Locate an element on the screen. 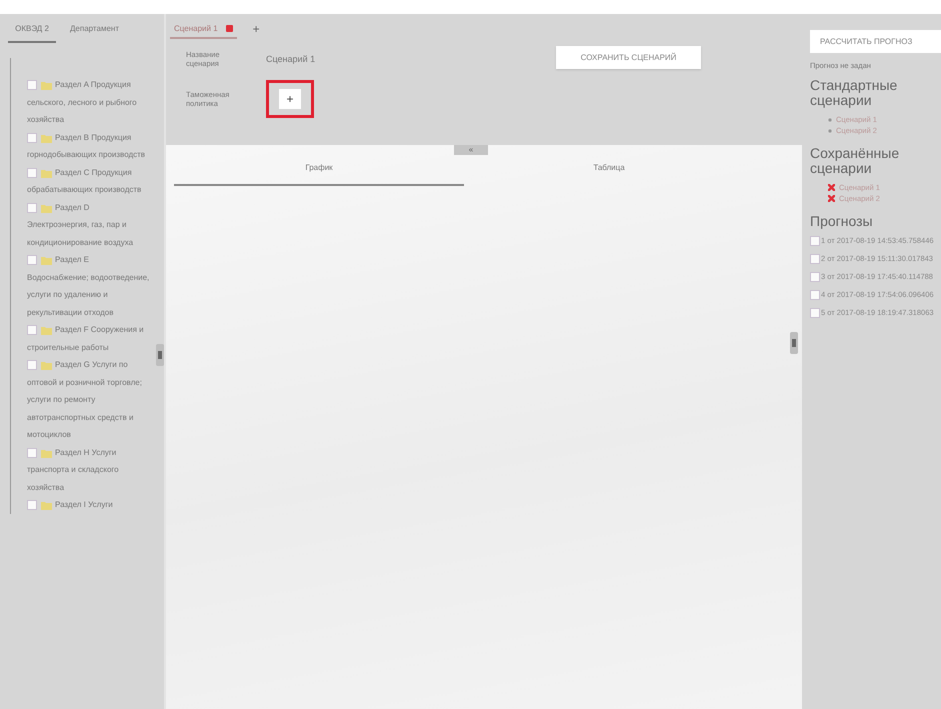  tree-item-label: Раздел E Водоснабжение; водоотведение, услуги по удалению и рекультивации отходов is located at coordinates (89, 286).